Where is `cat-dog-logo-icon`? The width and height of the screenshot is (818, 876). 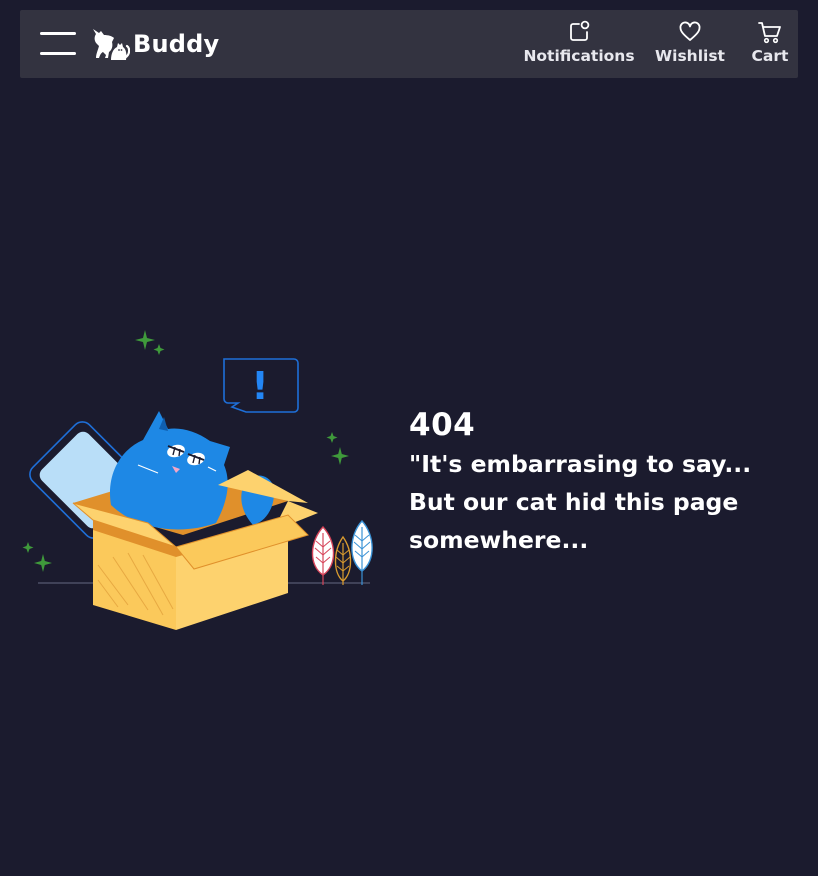
cat-dog-logo-icon is located at coordinates (111, 44).